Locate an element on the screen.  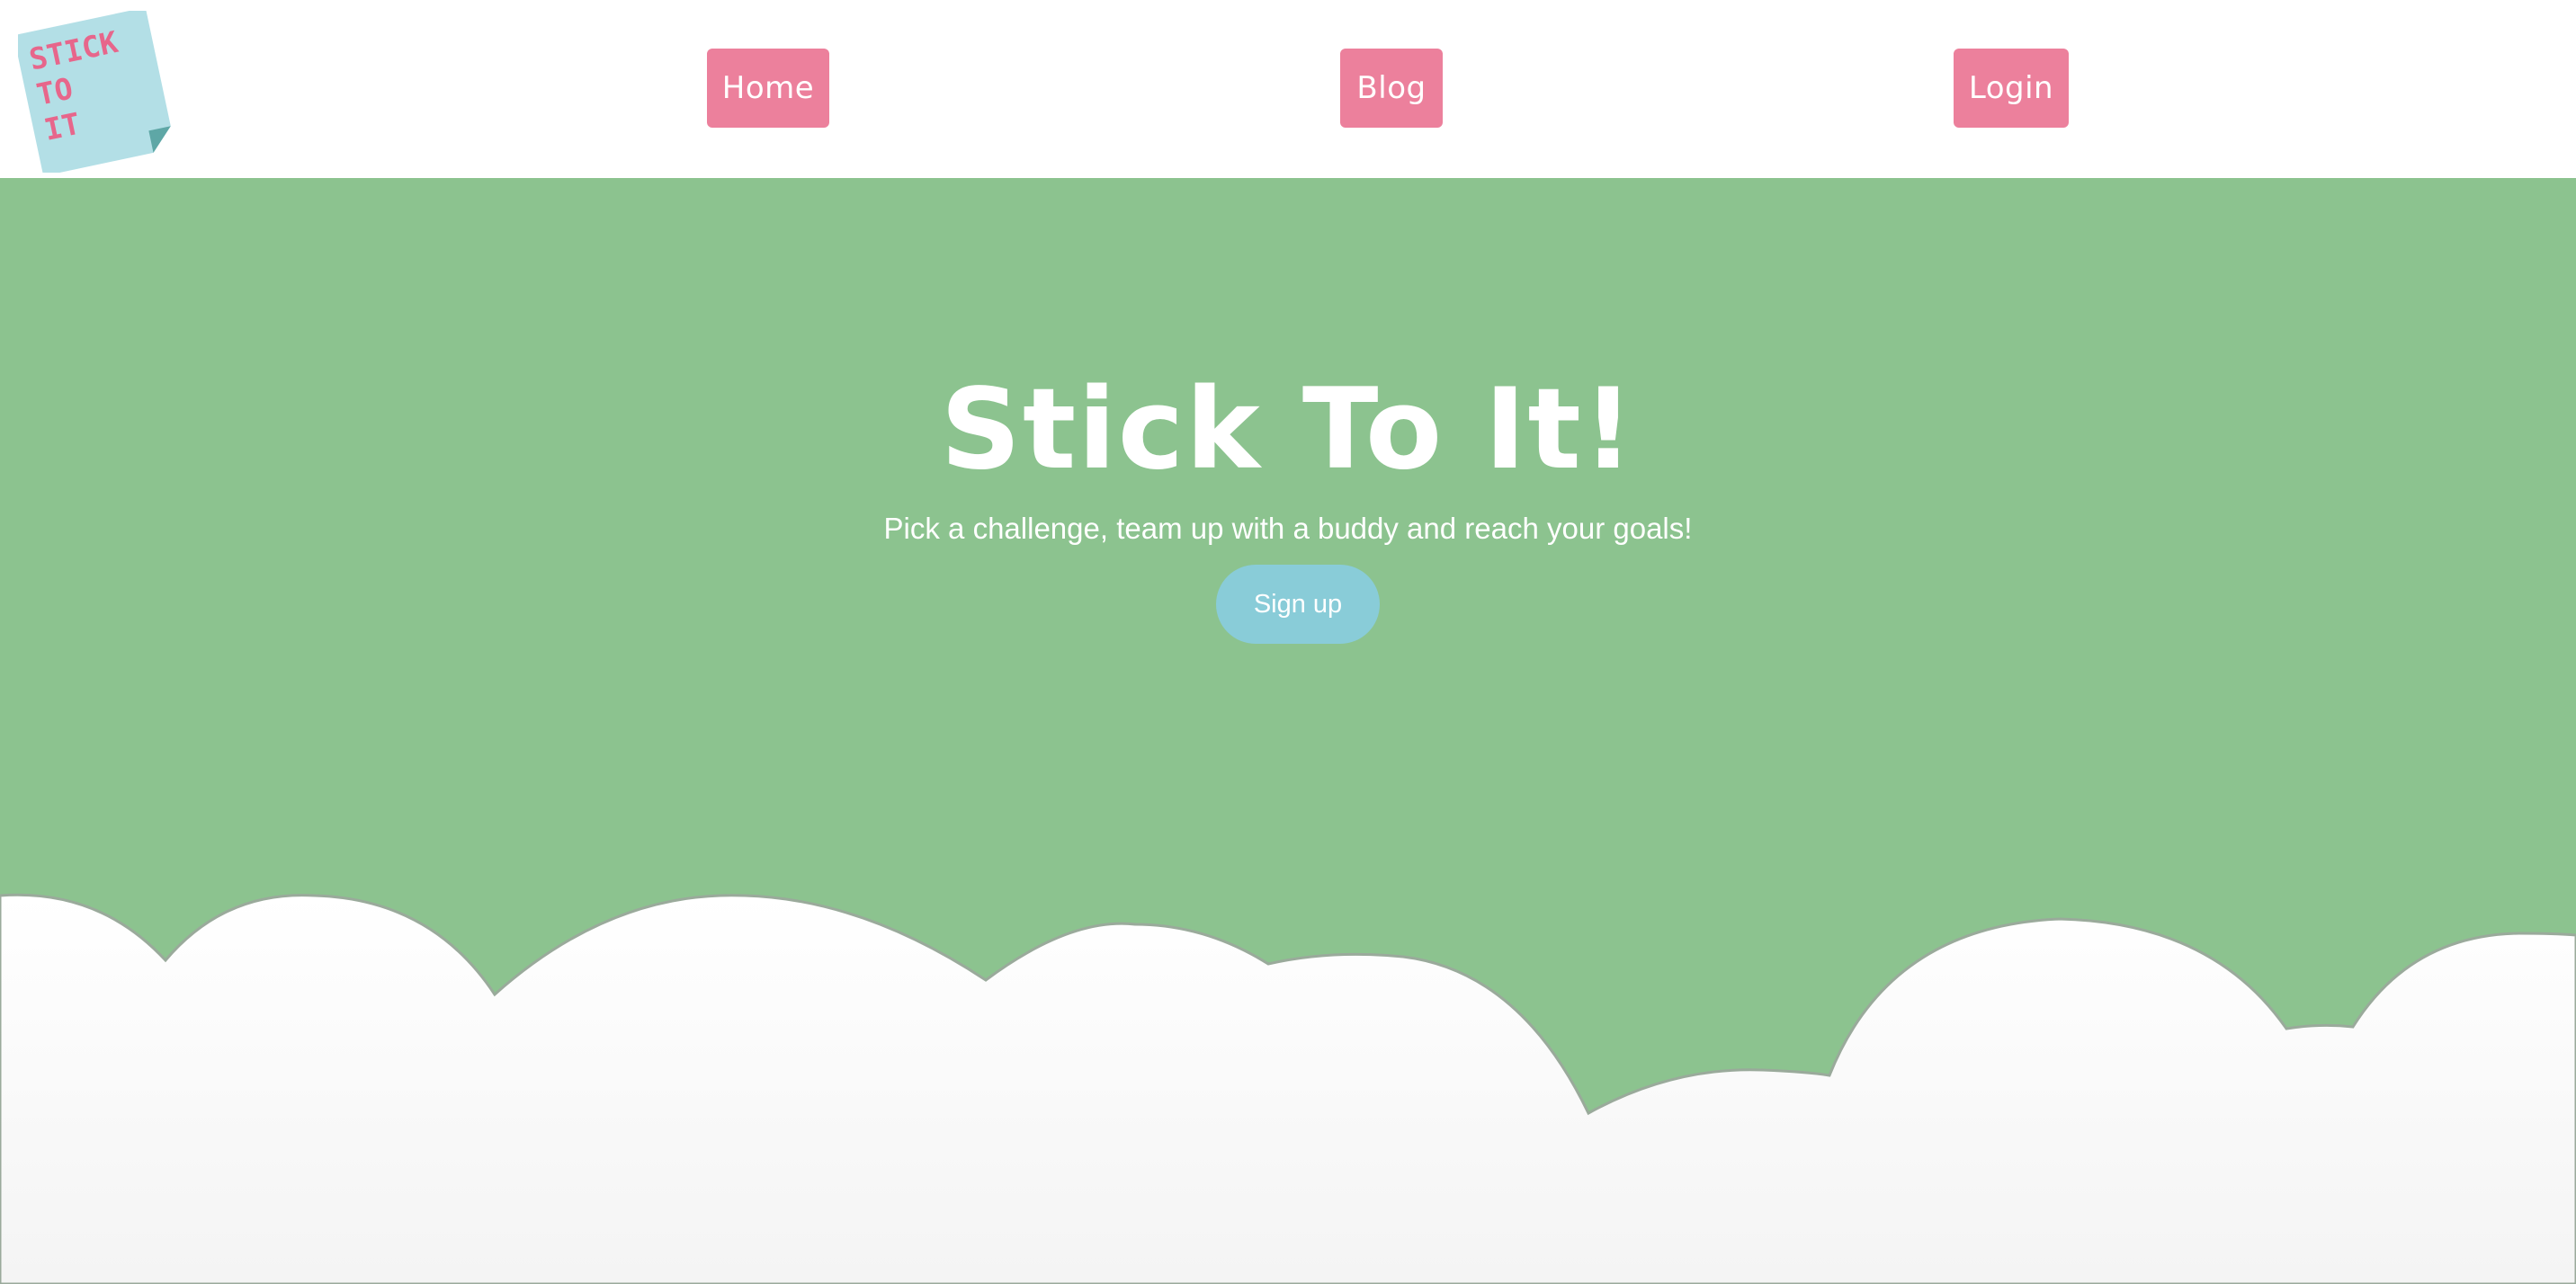
site-header: STICK TO IT Home Blog Login is located at coordinates (1288, 89).